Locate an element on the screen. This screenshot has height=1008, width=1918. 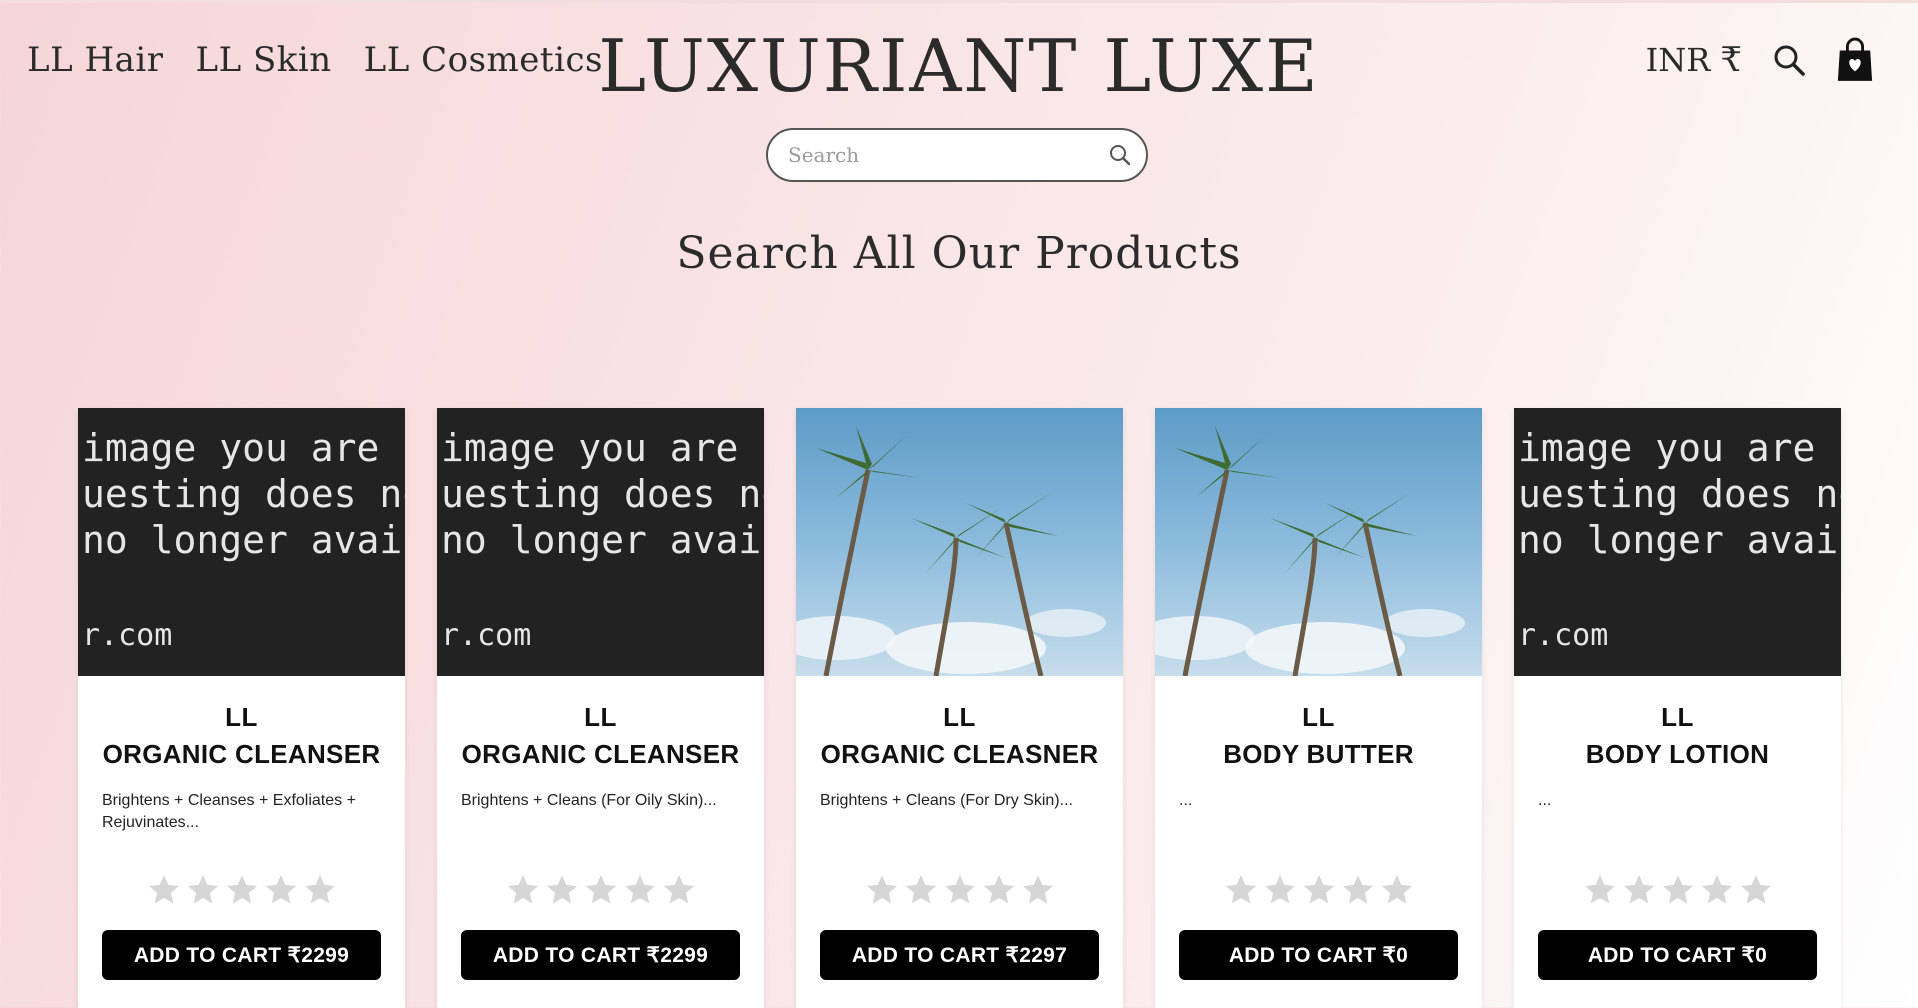
search-input is located at coordinates (938, 155).